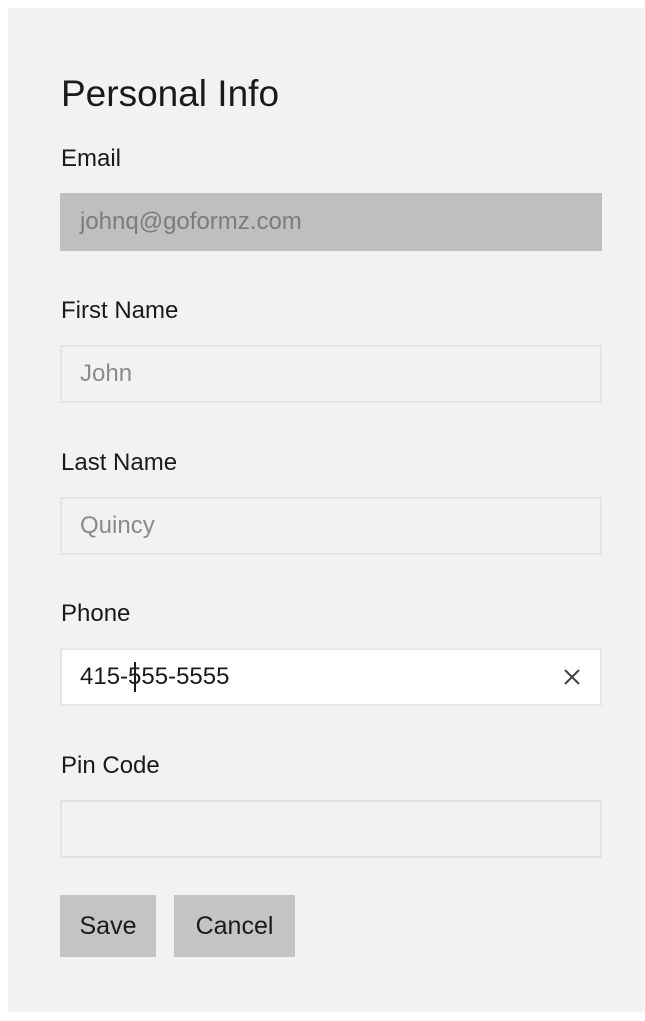 Image resolution: width=645 pixels, height=1021 pixels. I want to click on close-icon-glyph, so click(572, 677).